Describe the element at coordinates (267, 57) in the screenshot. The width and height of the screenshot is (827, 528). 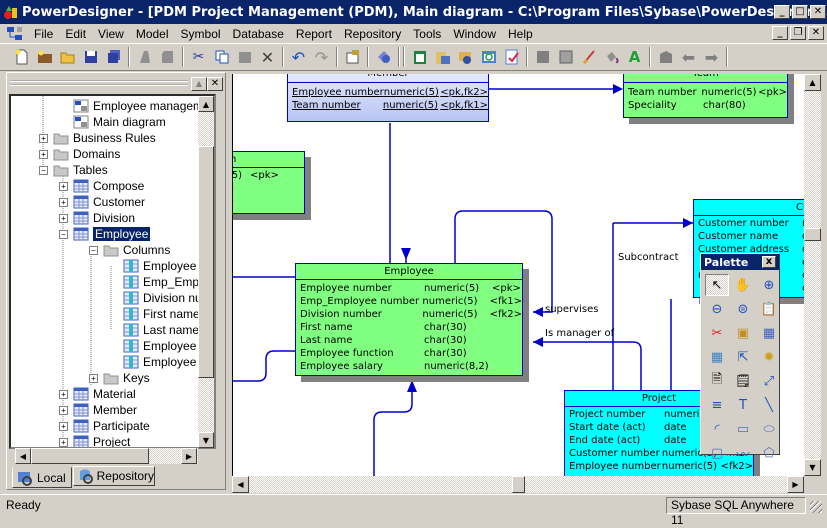
I see `delete-icon: ✕` at that location.